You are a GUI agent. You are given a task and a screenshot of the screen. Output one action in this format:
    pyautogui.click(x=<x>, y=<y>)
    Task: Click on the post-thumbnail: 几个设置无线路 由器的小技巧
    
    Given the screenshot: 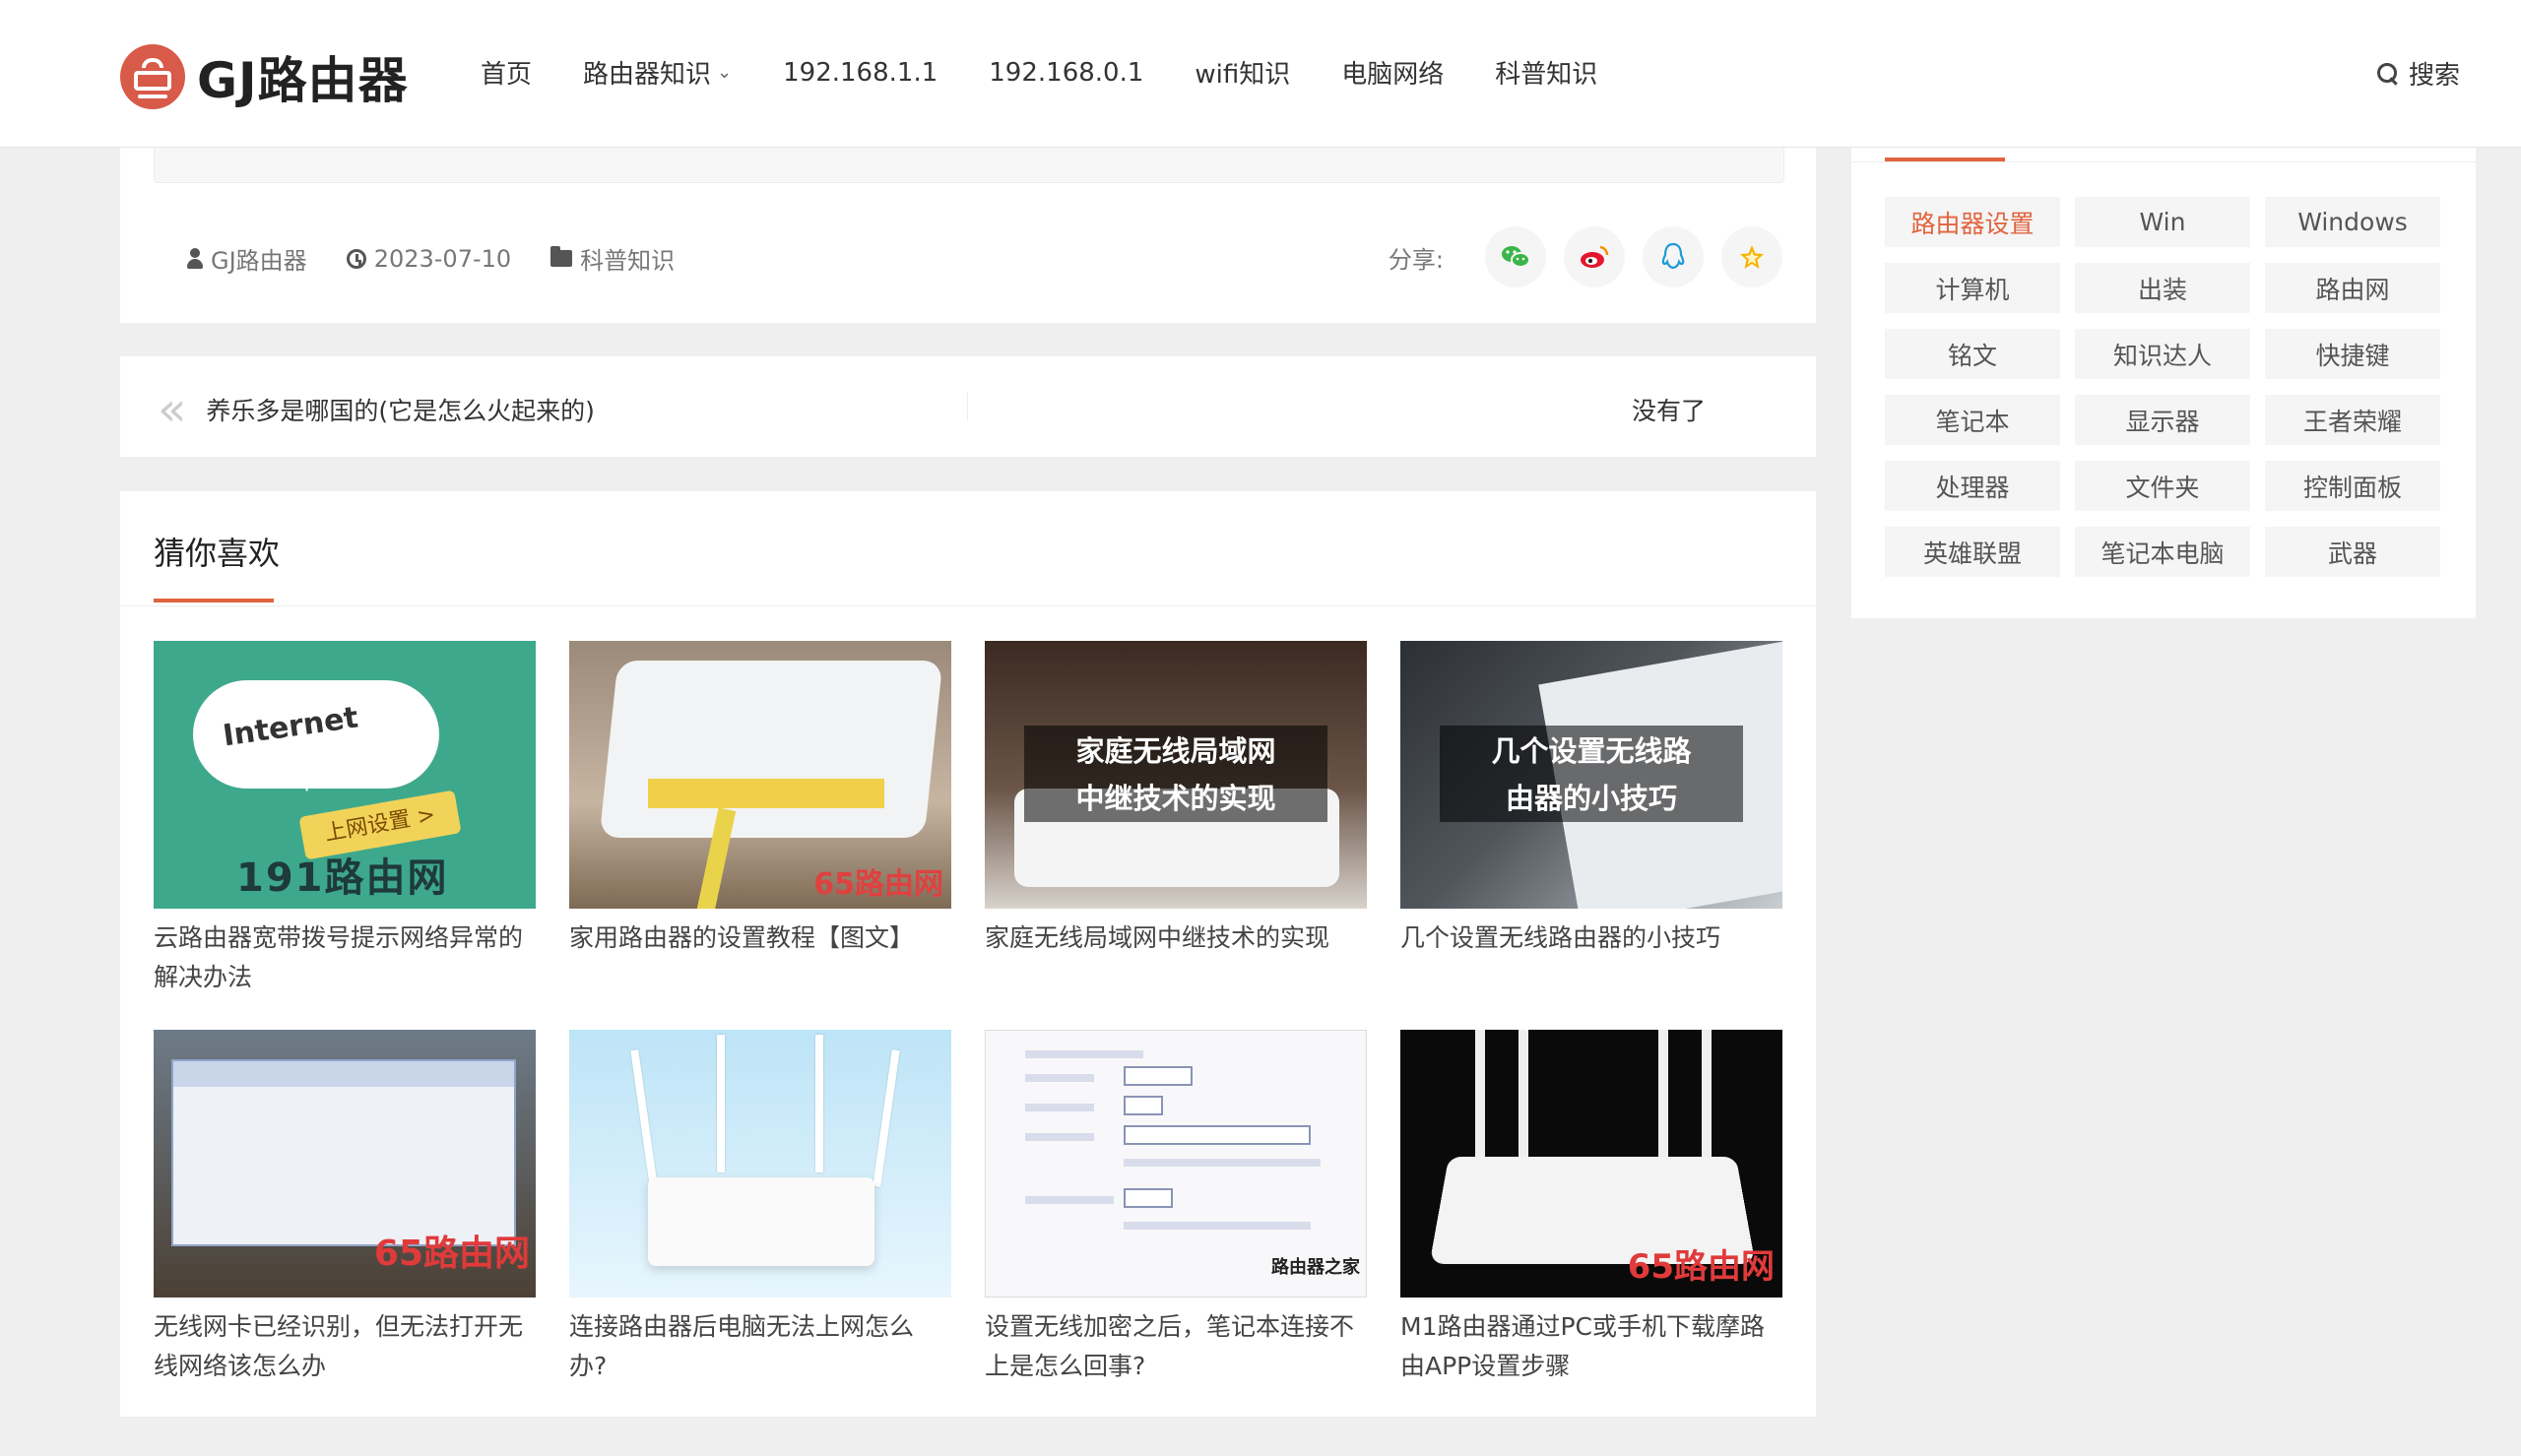 What is the action you would take?
    pyautogui.click(x=1591, y=775)
    